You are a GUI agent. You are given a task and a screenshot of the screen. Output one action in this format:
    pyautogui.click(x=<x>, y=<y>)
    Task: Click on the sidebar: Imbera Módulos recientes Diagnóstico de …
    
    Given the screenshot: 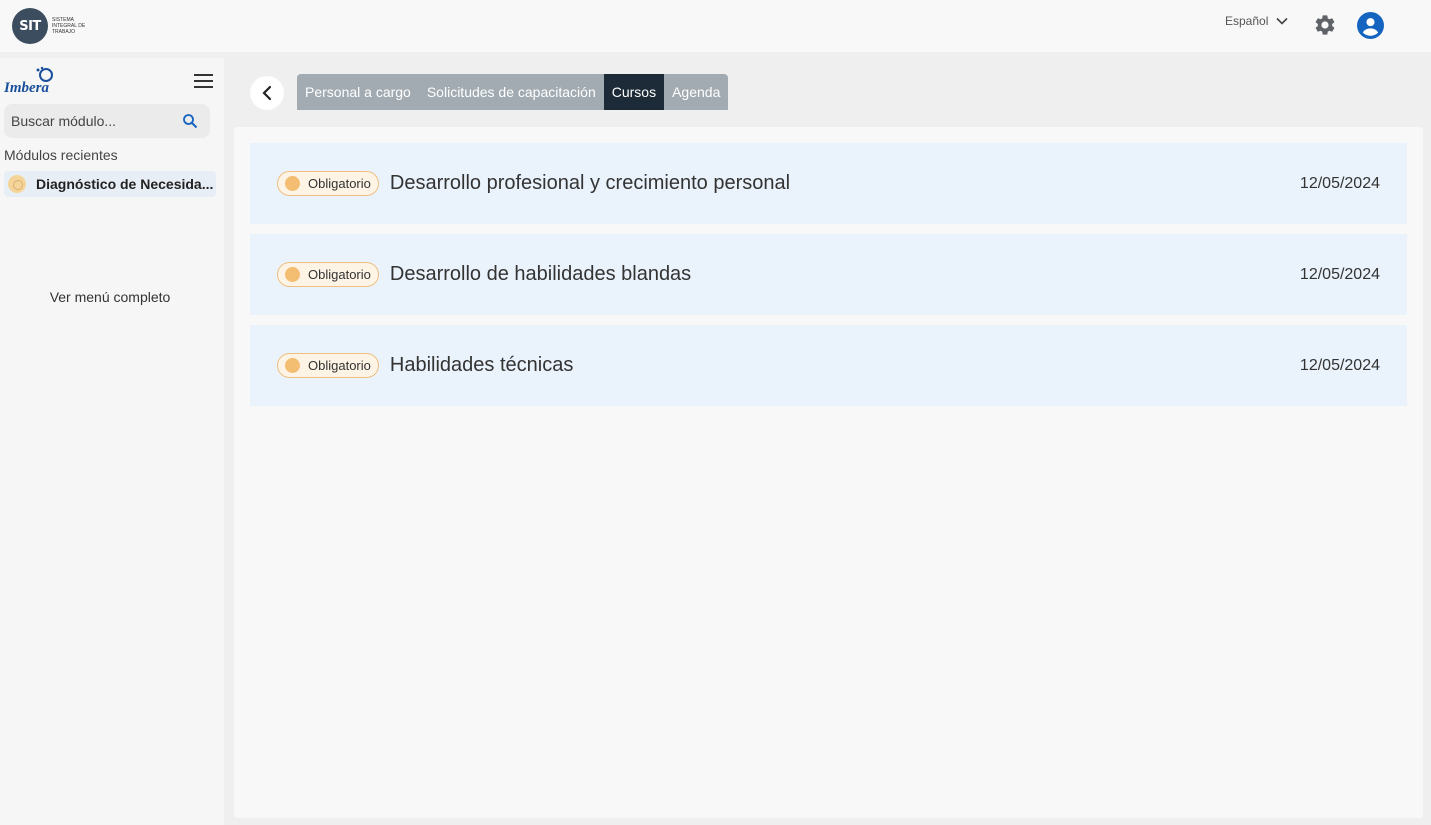 What is the action you would take?
    pyautogui.click(x=112, y=441)
    